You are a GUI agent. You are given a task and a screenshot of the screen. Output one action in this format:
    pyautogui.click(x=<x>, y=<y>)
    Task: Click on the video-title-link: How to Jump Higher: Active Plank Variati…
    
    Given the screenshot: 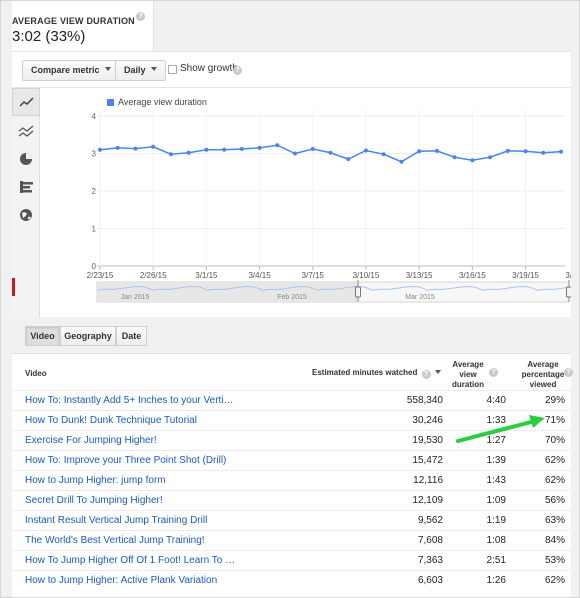 What is the action you would take?
    pyautogui.click(x=121, y=580)
    